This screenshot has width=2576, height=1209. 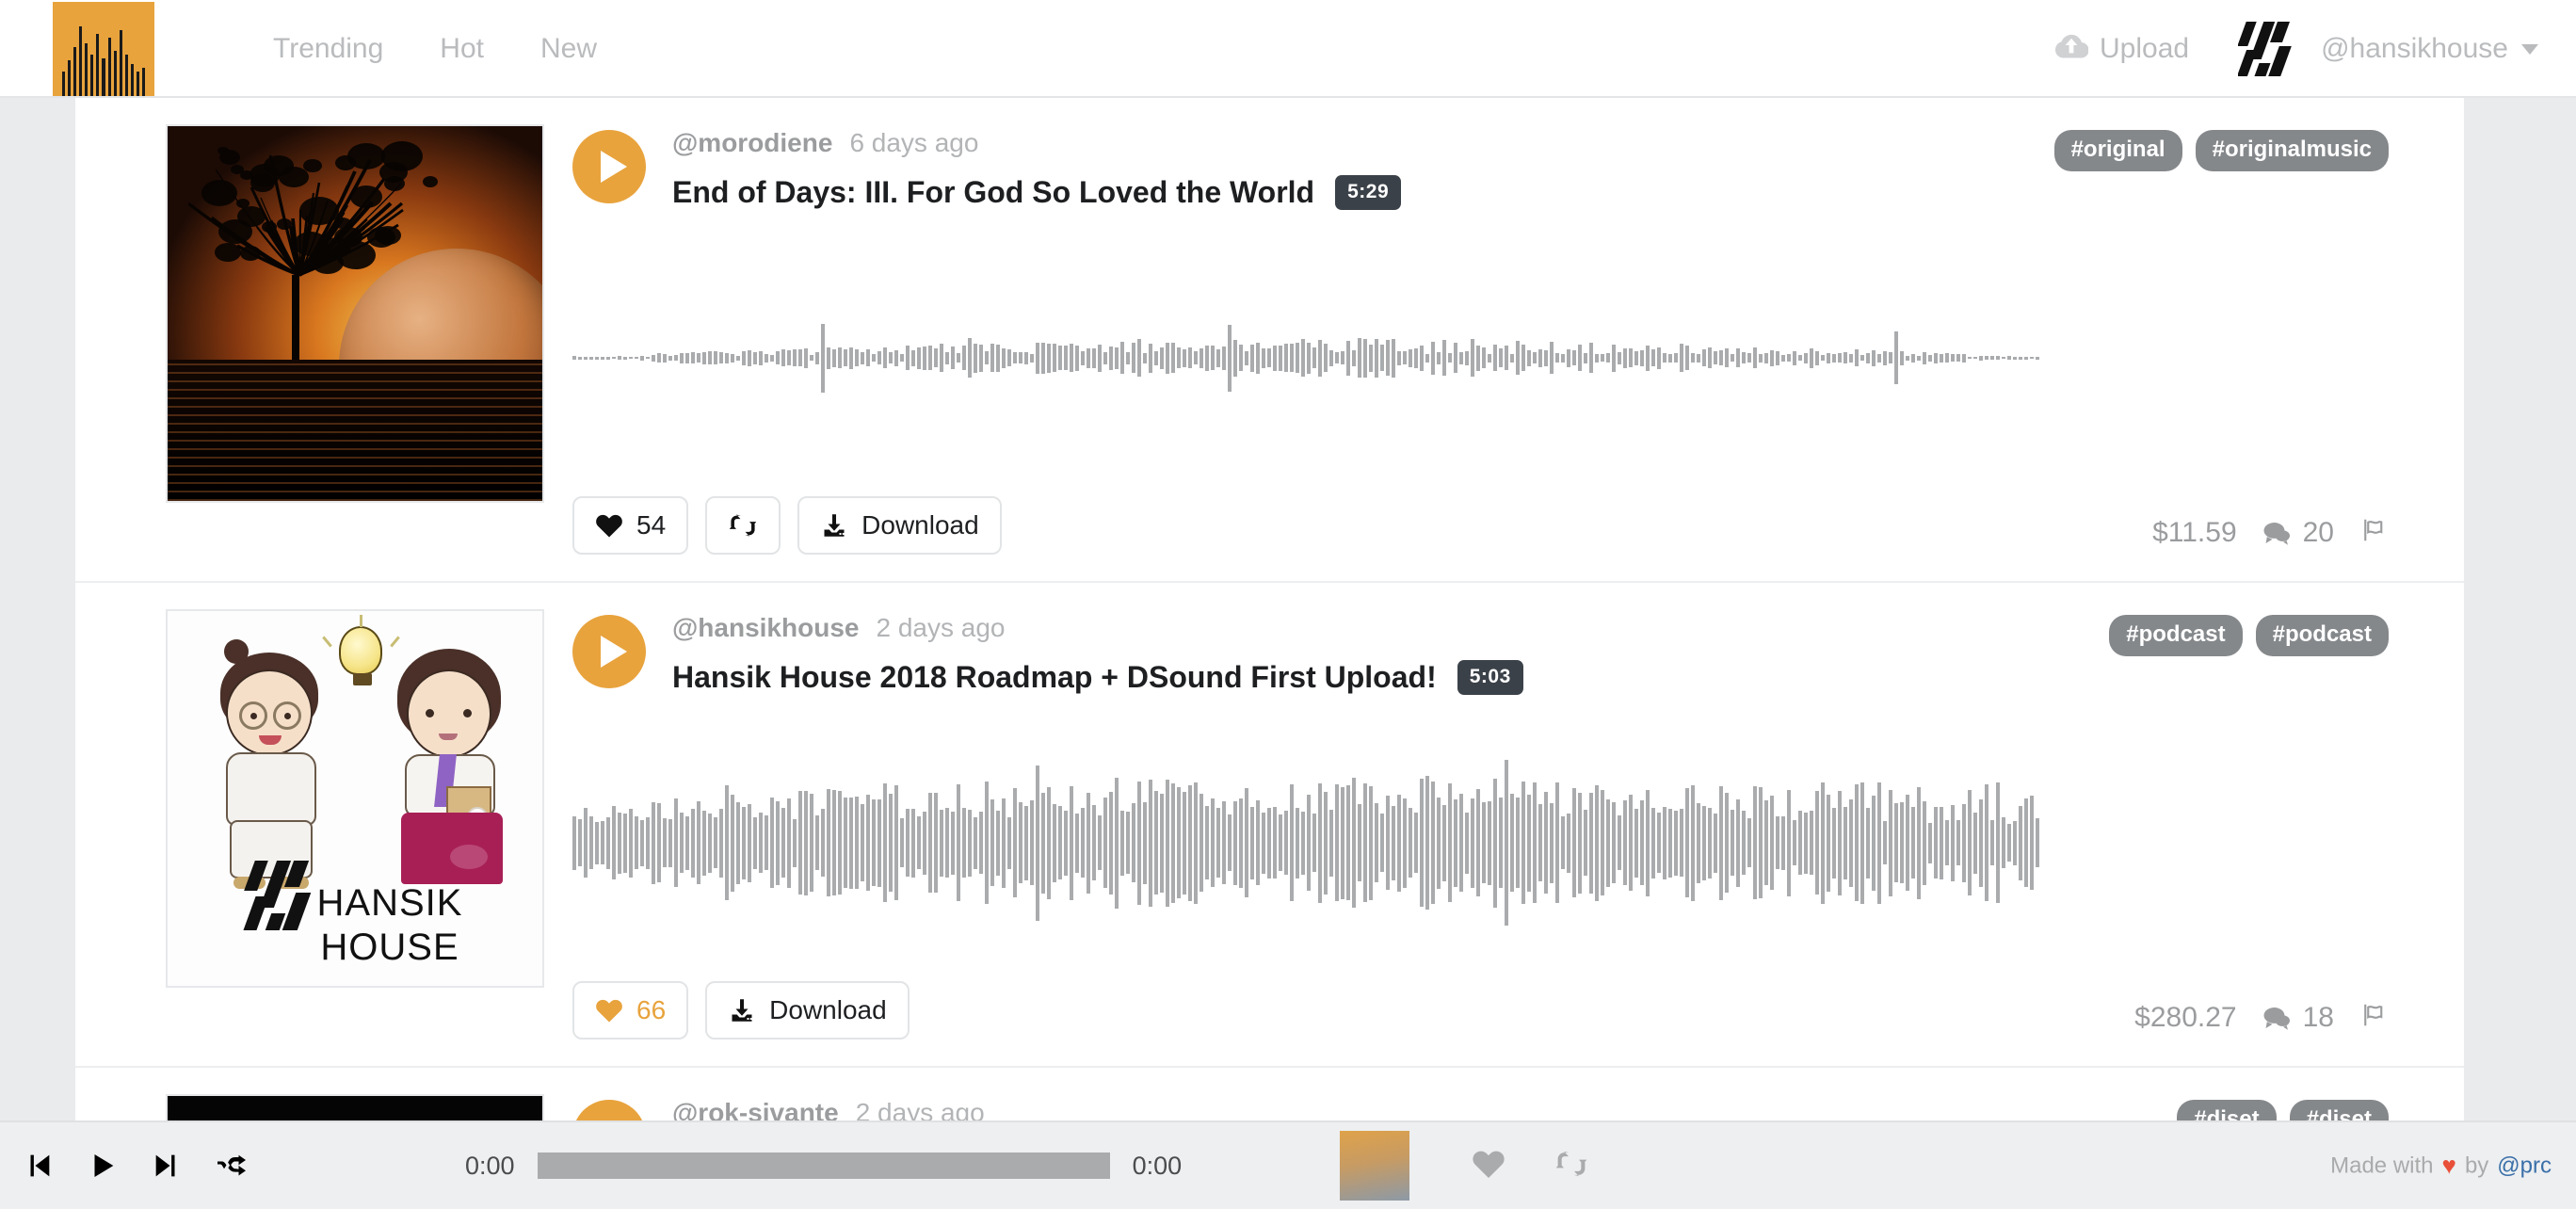 I want to click on play-icon, so click(x=103, y=1166).